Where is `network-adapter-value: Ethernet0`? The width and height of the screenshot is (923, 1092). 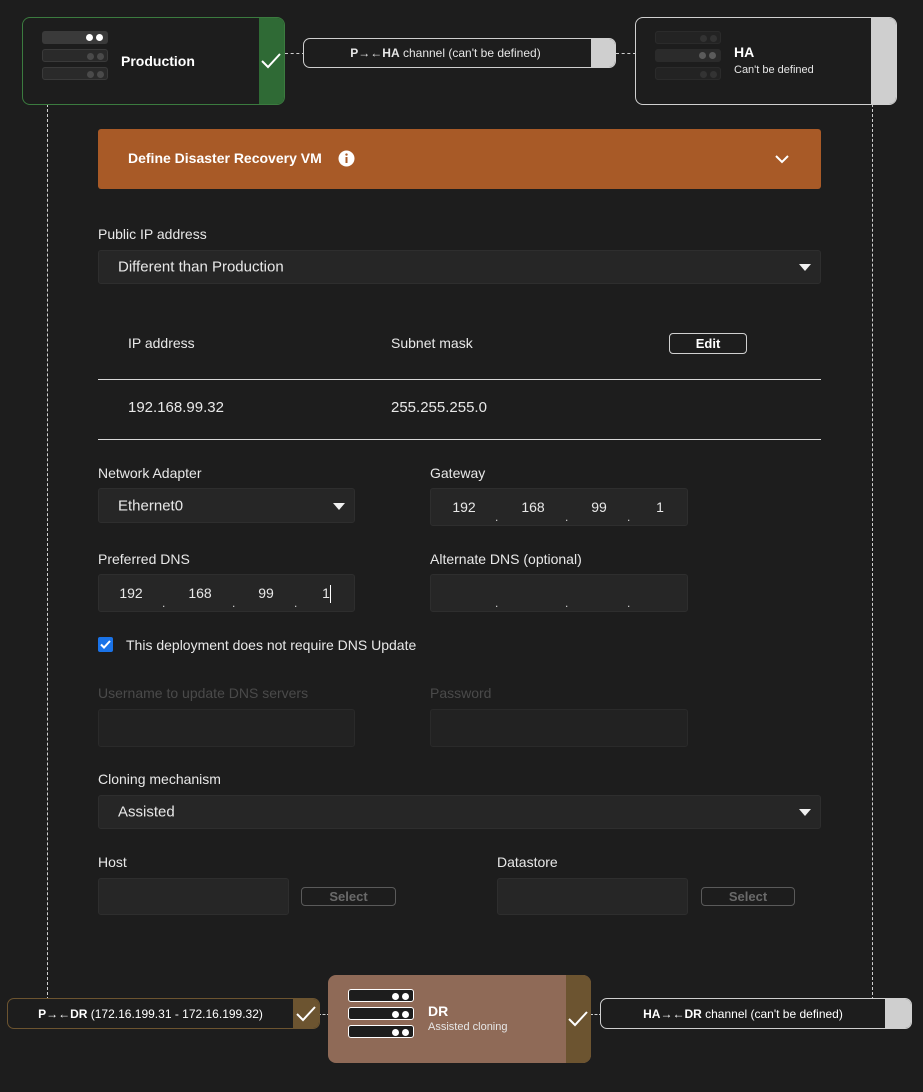 network-adapter-value: Ethernet0 is located at coordinates (151, 505).